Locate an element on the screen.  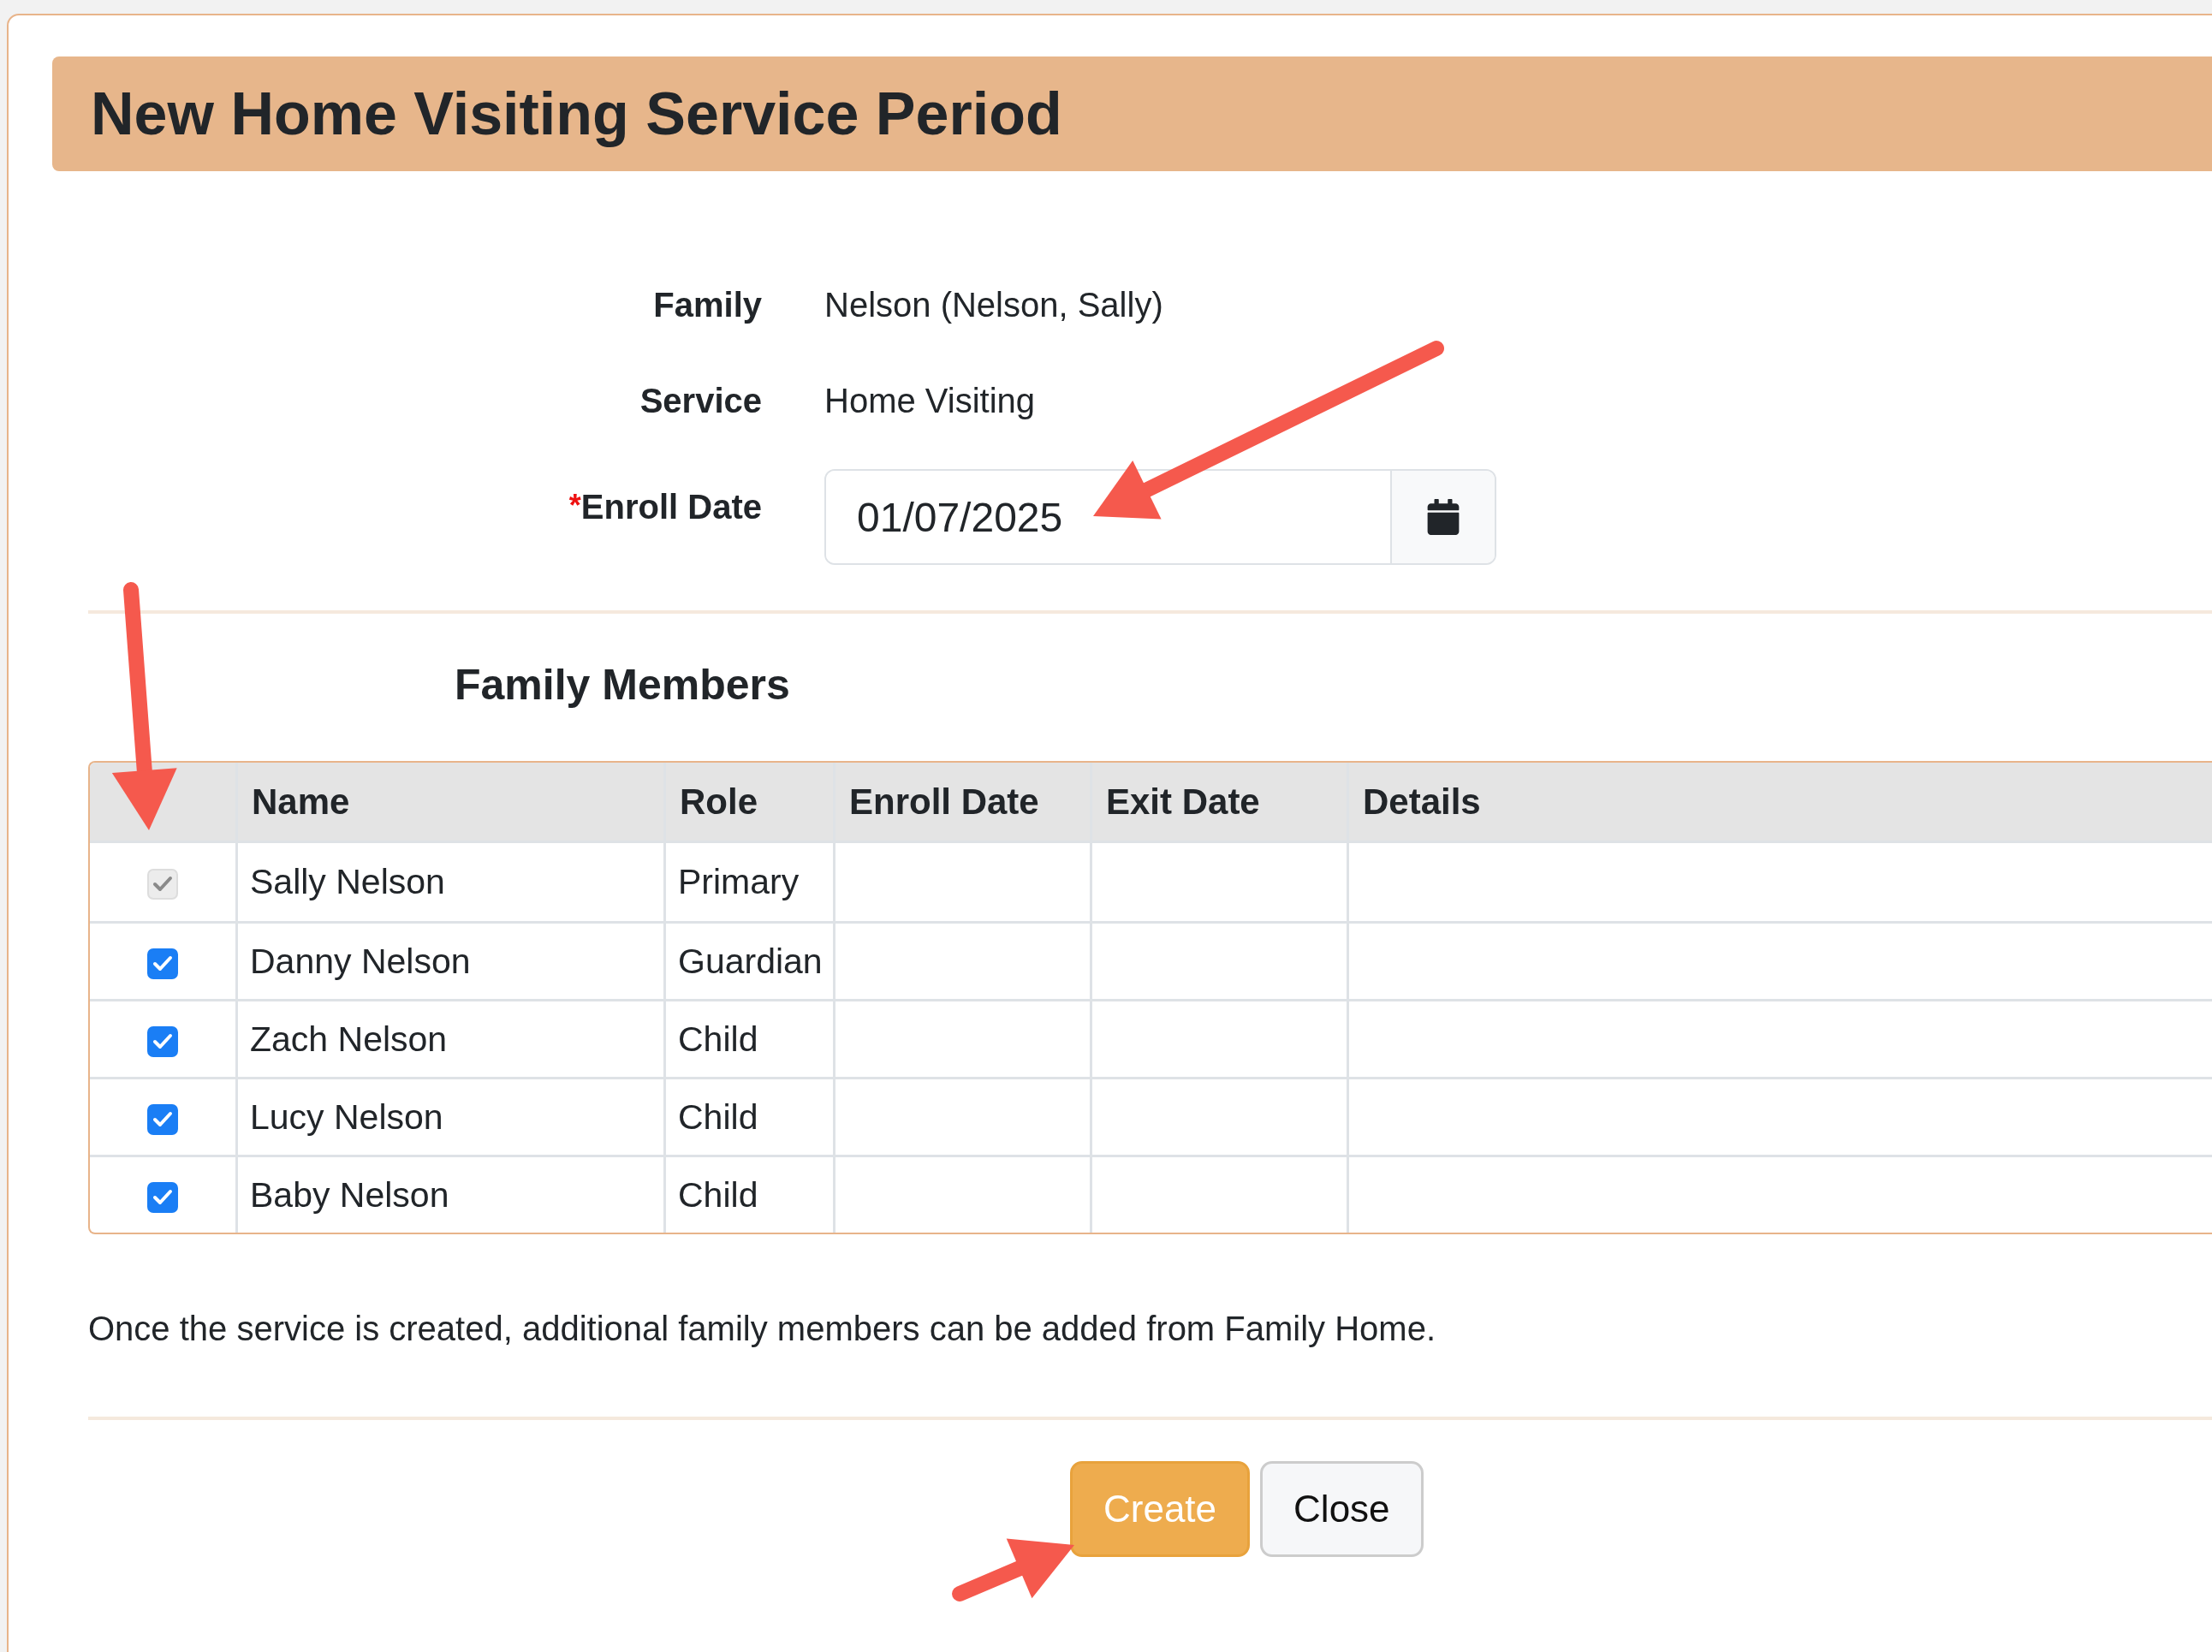
field-value: Nelson (Nelson, Sally) is located at coordinates (994, 304).